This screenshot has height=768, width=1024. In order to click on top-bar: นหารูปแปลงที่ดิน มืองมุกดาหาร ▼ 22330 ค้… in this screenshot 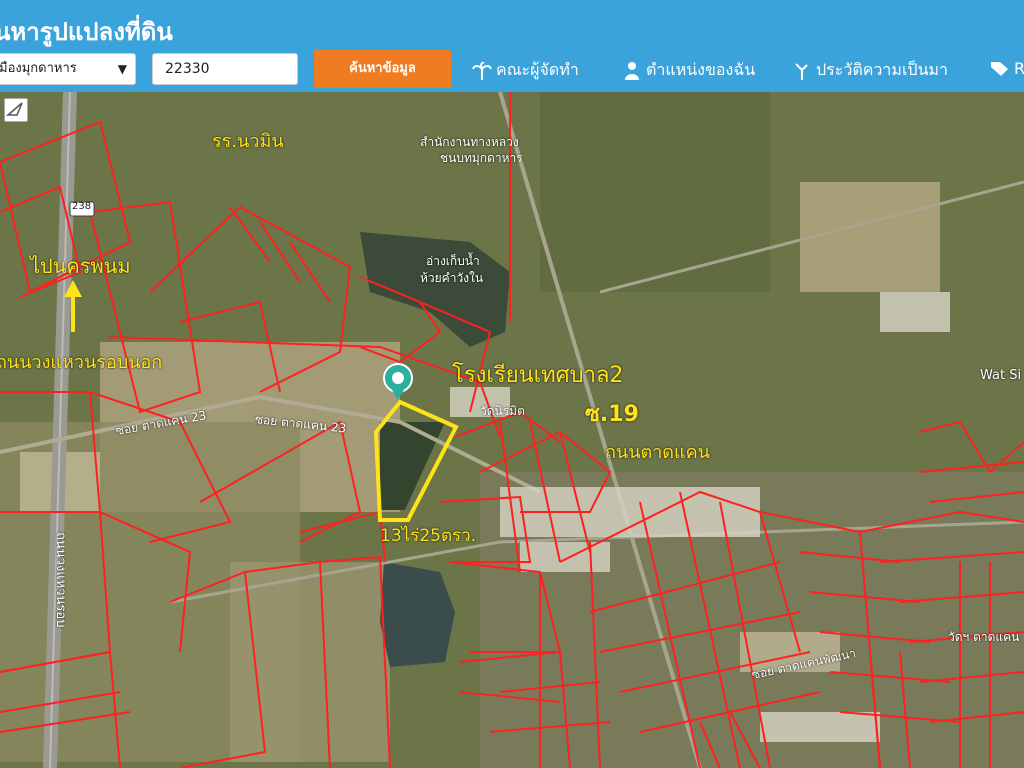, I will do `click(512, 46)`.